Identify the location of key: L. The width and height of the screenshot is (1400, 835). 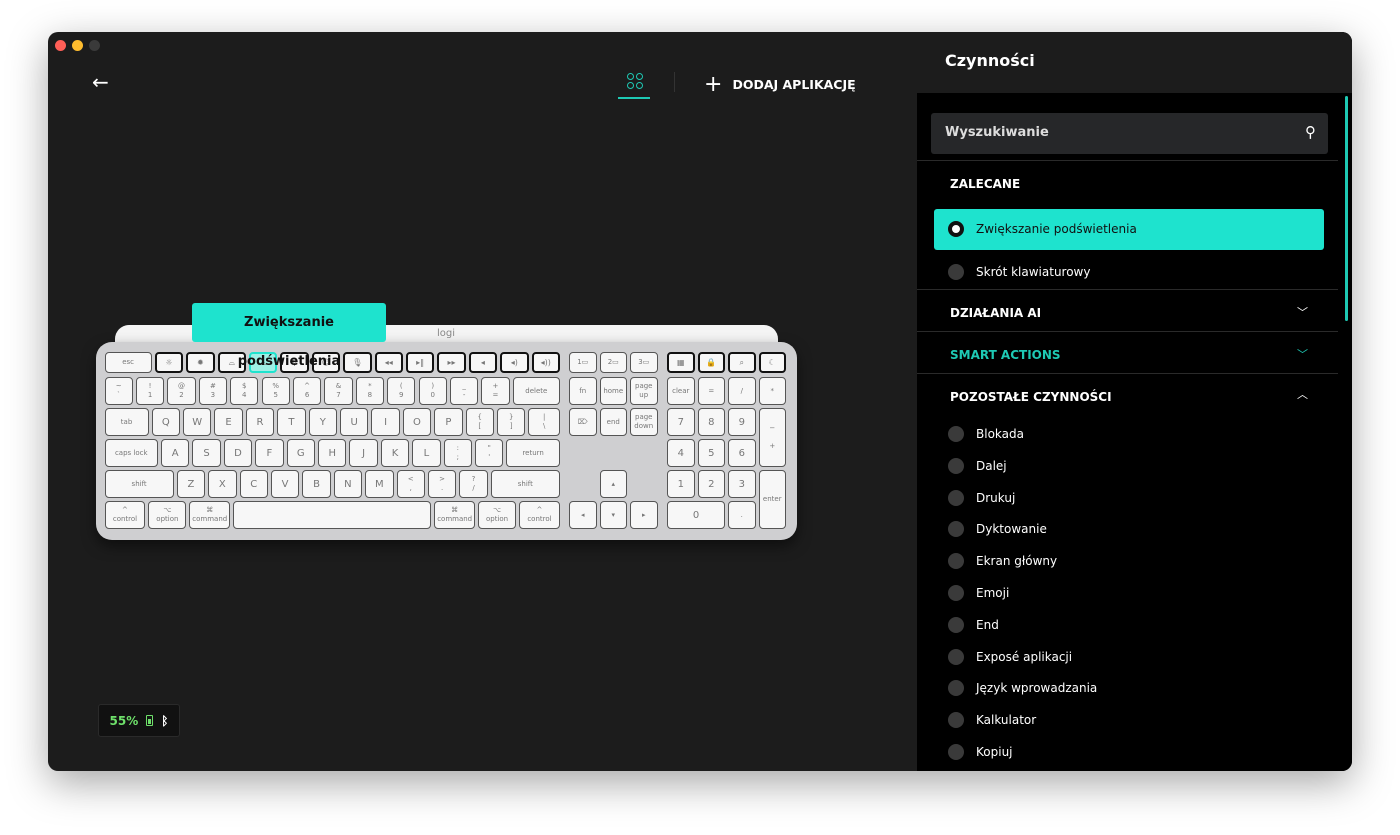
(426, 453).